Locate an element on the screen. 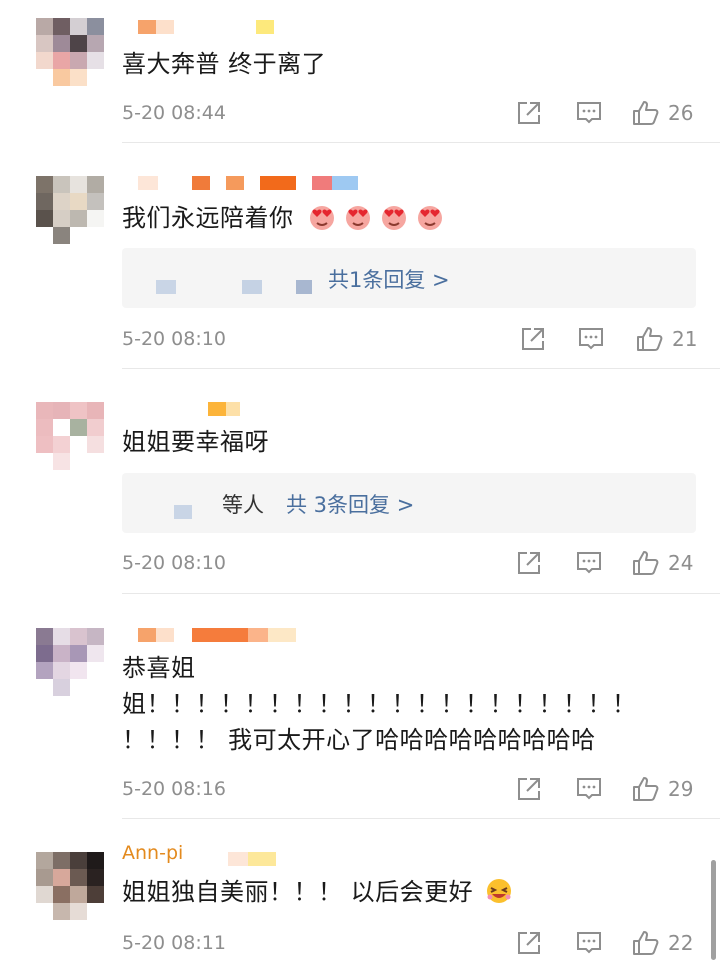 The width and height of the screenshot is (720, 969). like-button: 24 is located at coordinates (662, 563).